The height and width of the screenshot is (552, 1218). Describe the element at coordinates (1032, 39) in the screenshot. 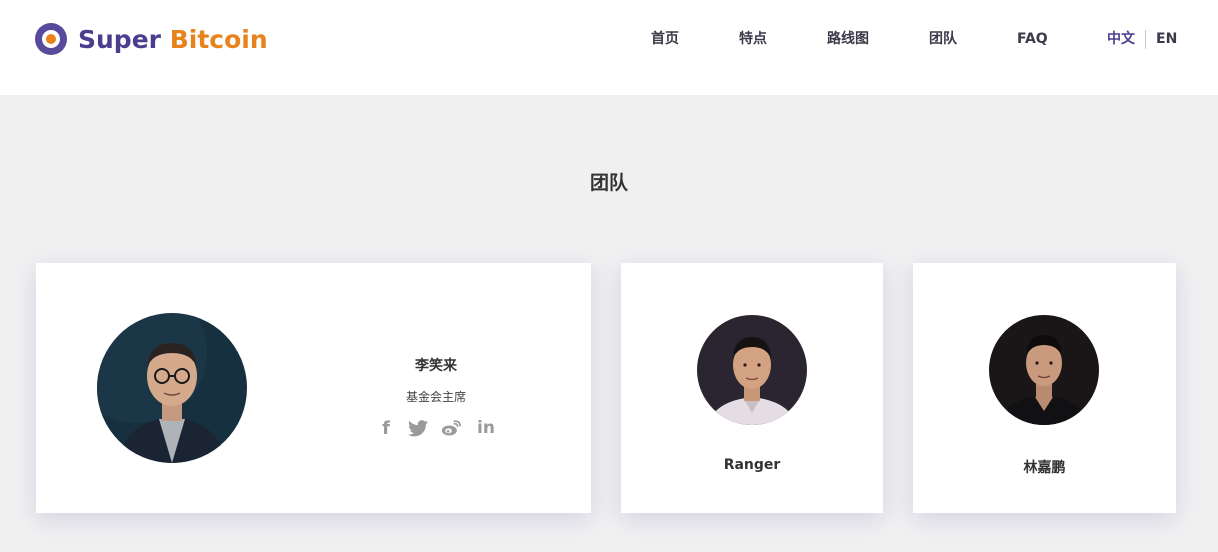

I see `nav-item-faq: FAQ` at that location.